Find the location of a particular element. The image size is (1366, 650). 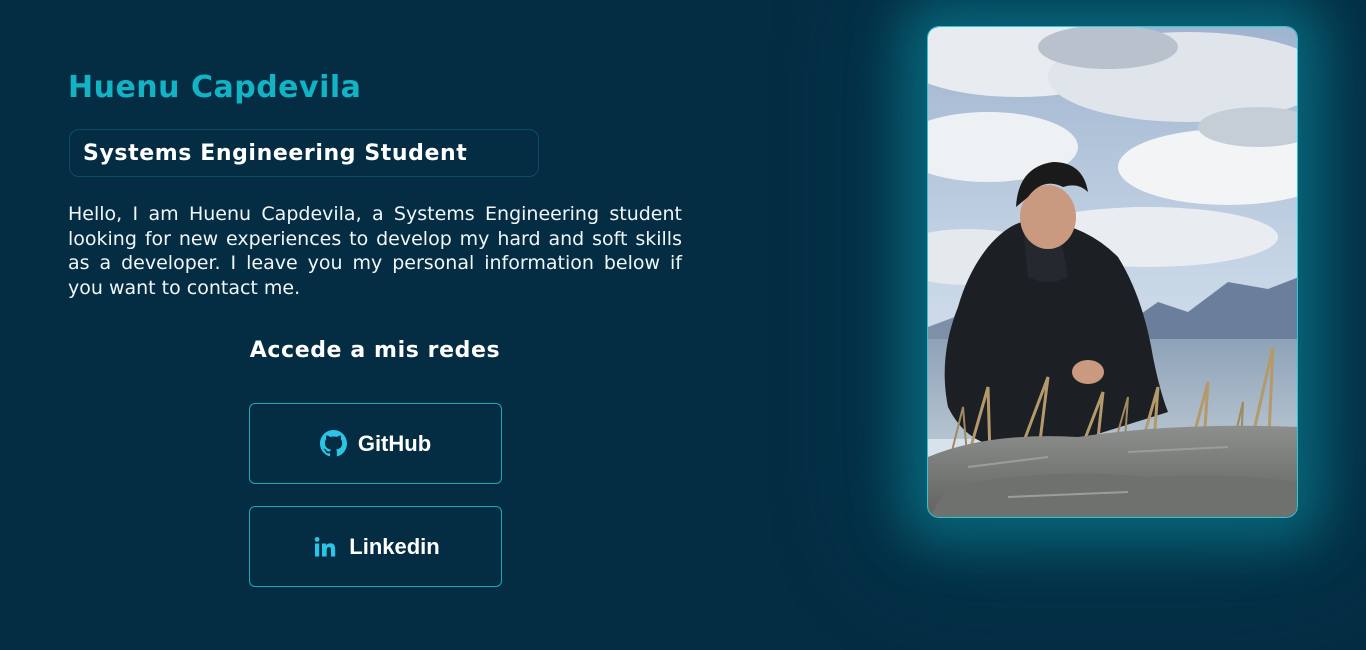

role-label: Systems Engineering Student is located at coordinates (275, 153).